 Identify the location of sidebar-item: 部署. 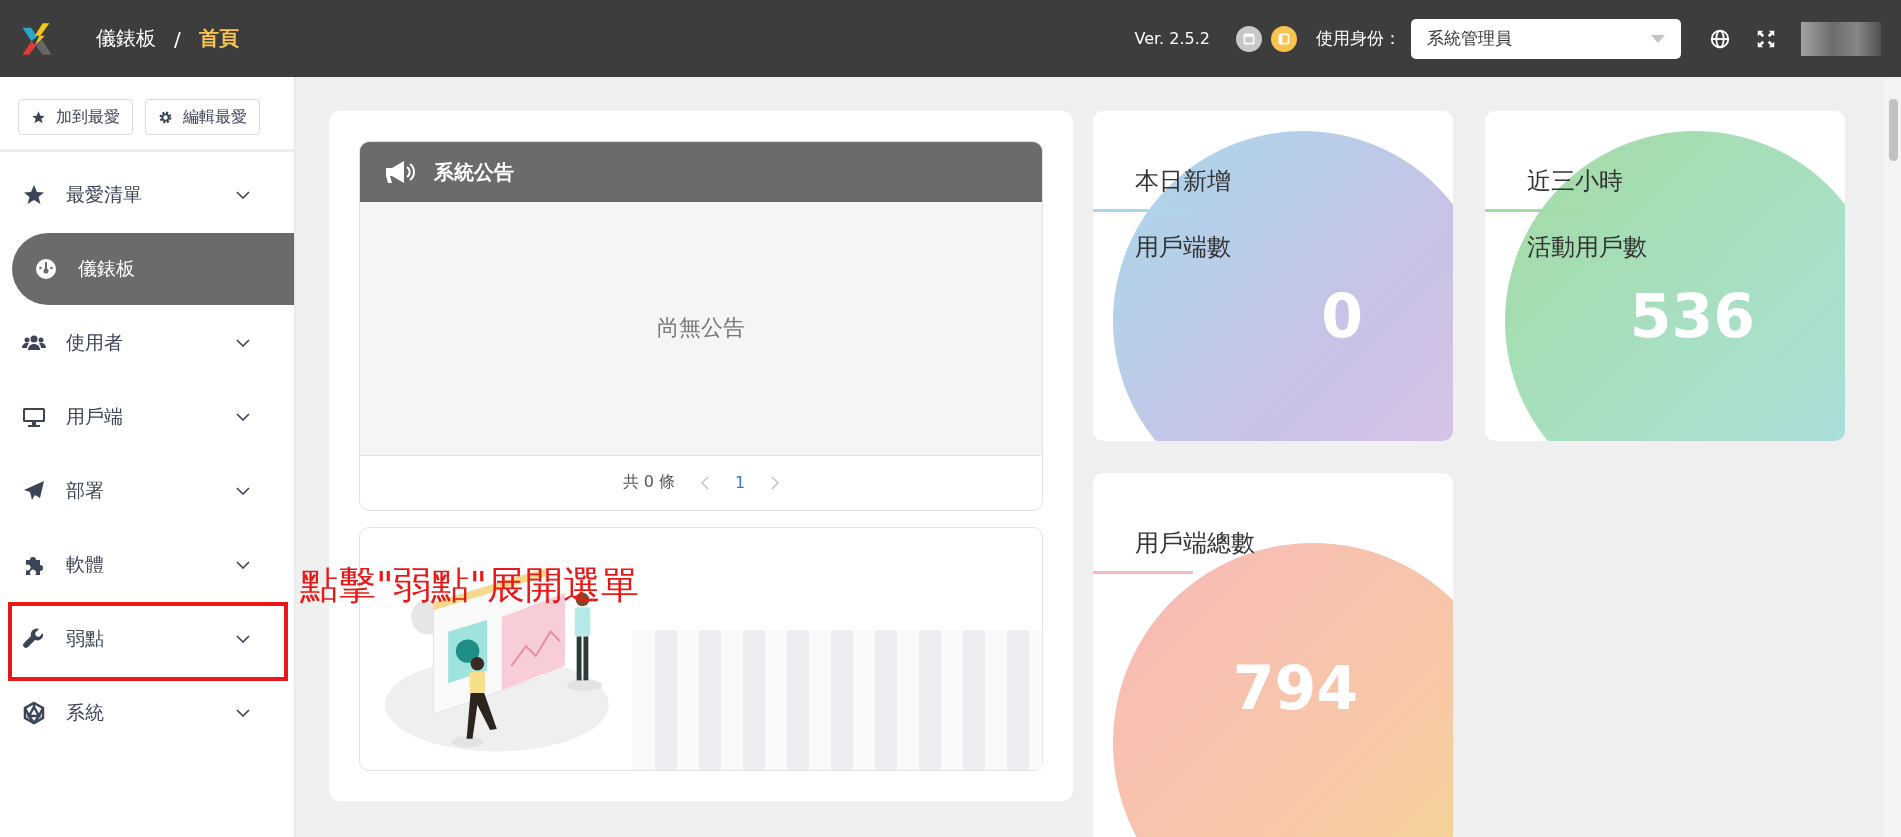
(138, 491).